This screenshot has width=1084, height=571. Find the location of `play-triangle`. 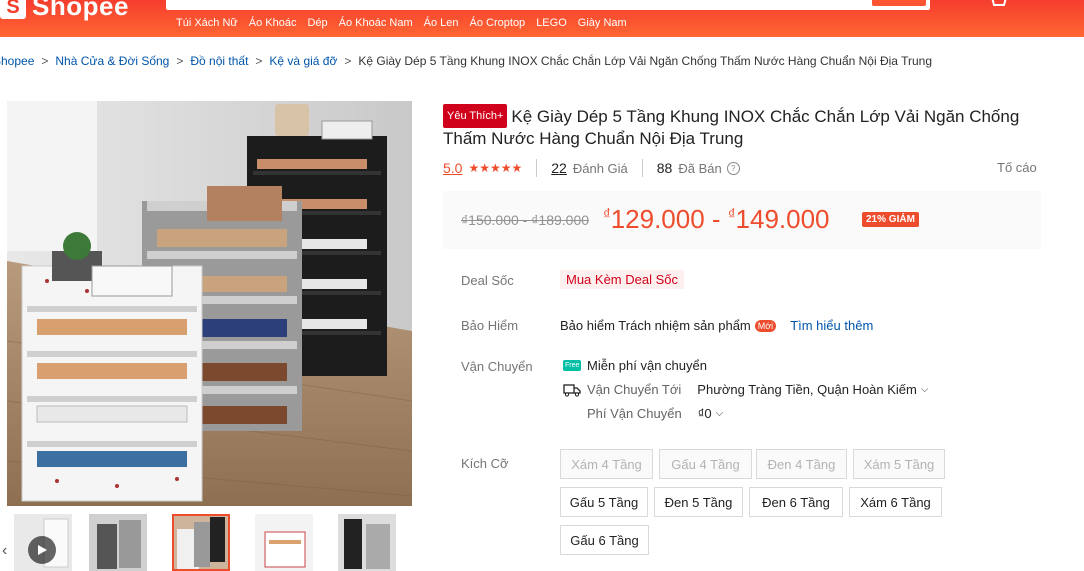

play-triangle is located at coordinates (42, 550).